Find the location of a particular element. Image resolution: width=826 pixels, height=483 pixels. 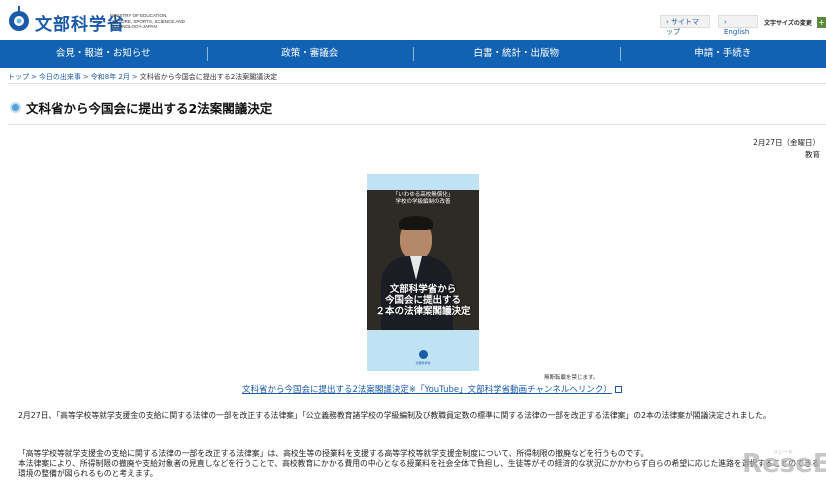

video-caption: 文部科学省から 今国会に提出する ２本の法律案閣議決定 is located at coordinates (423, 300).